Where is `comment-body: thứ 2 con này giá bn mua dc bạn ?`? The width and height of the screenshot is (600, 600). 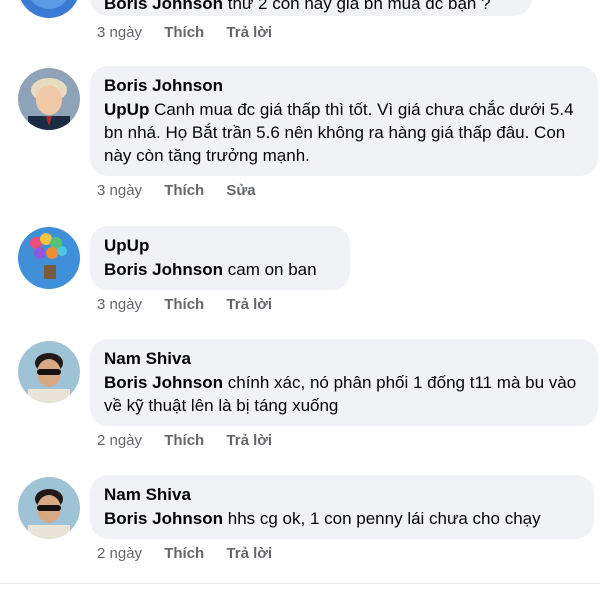 comment-body: thứ 2 con này giá bn mua dc bạn ? is located at coordinates (359, 6).